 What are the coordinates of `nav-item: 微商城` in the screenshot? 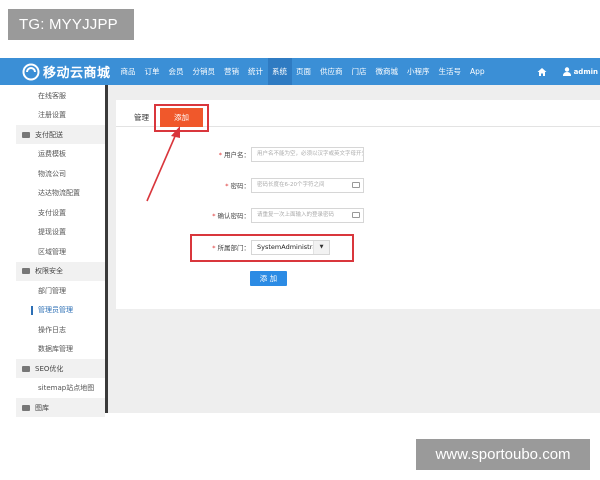 It's located at (387, 71).